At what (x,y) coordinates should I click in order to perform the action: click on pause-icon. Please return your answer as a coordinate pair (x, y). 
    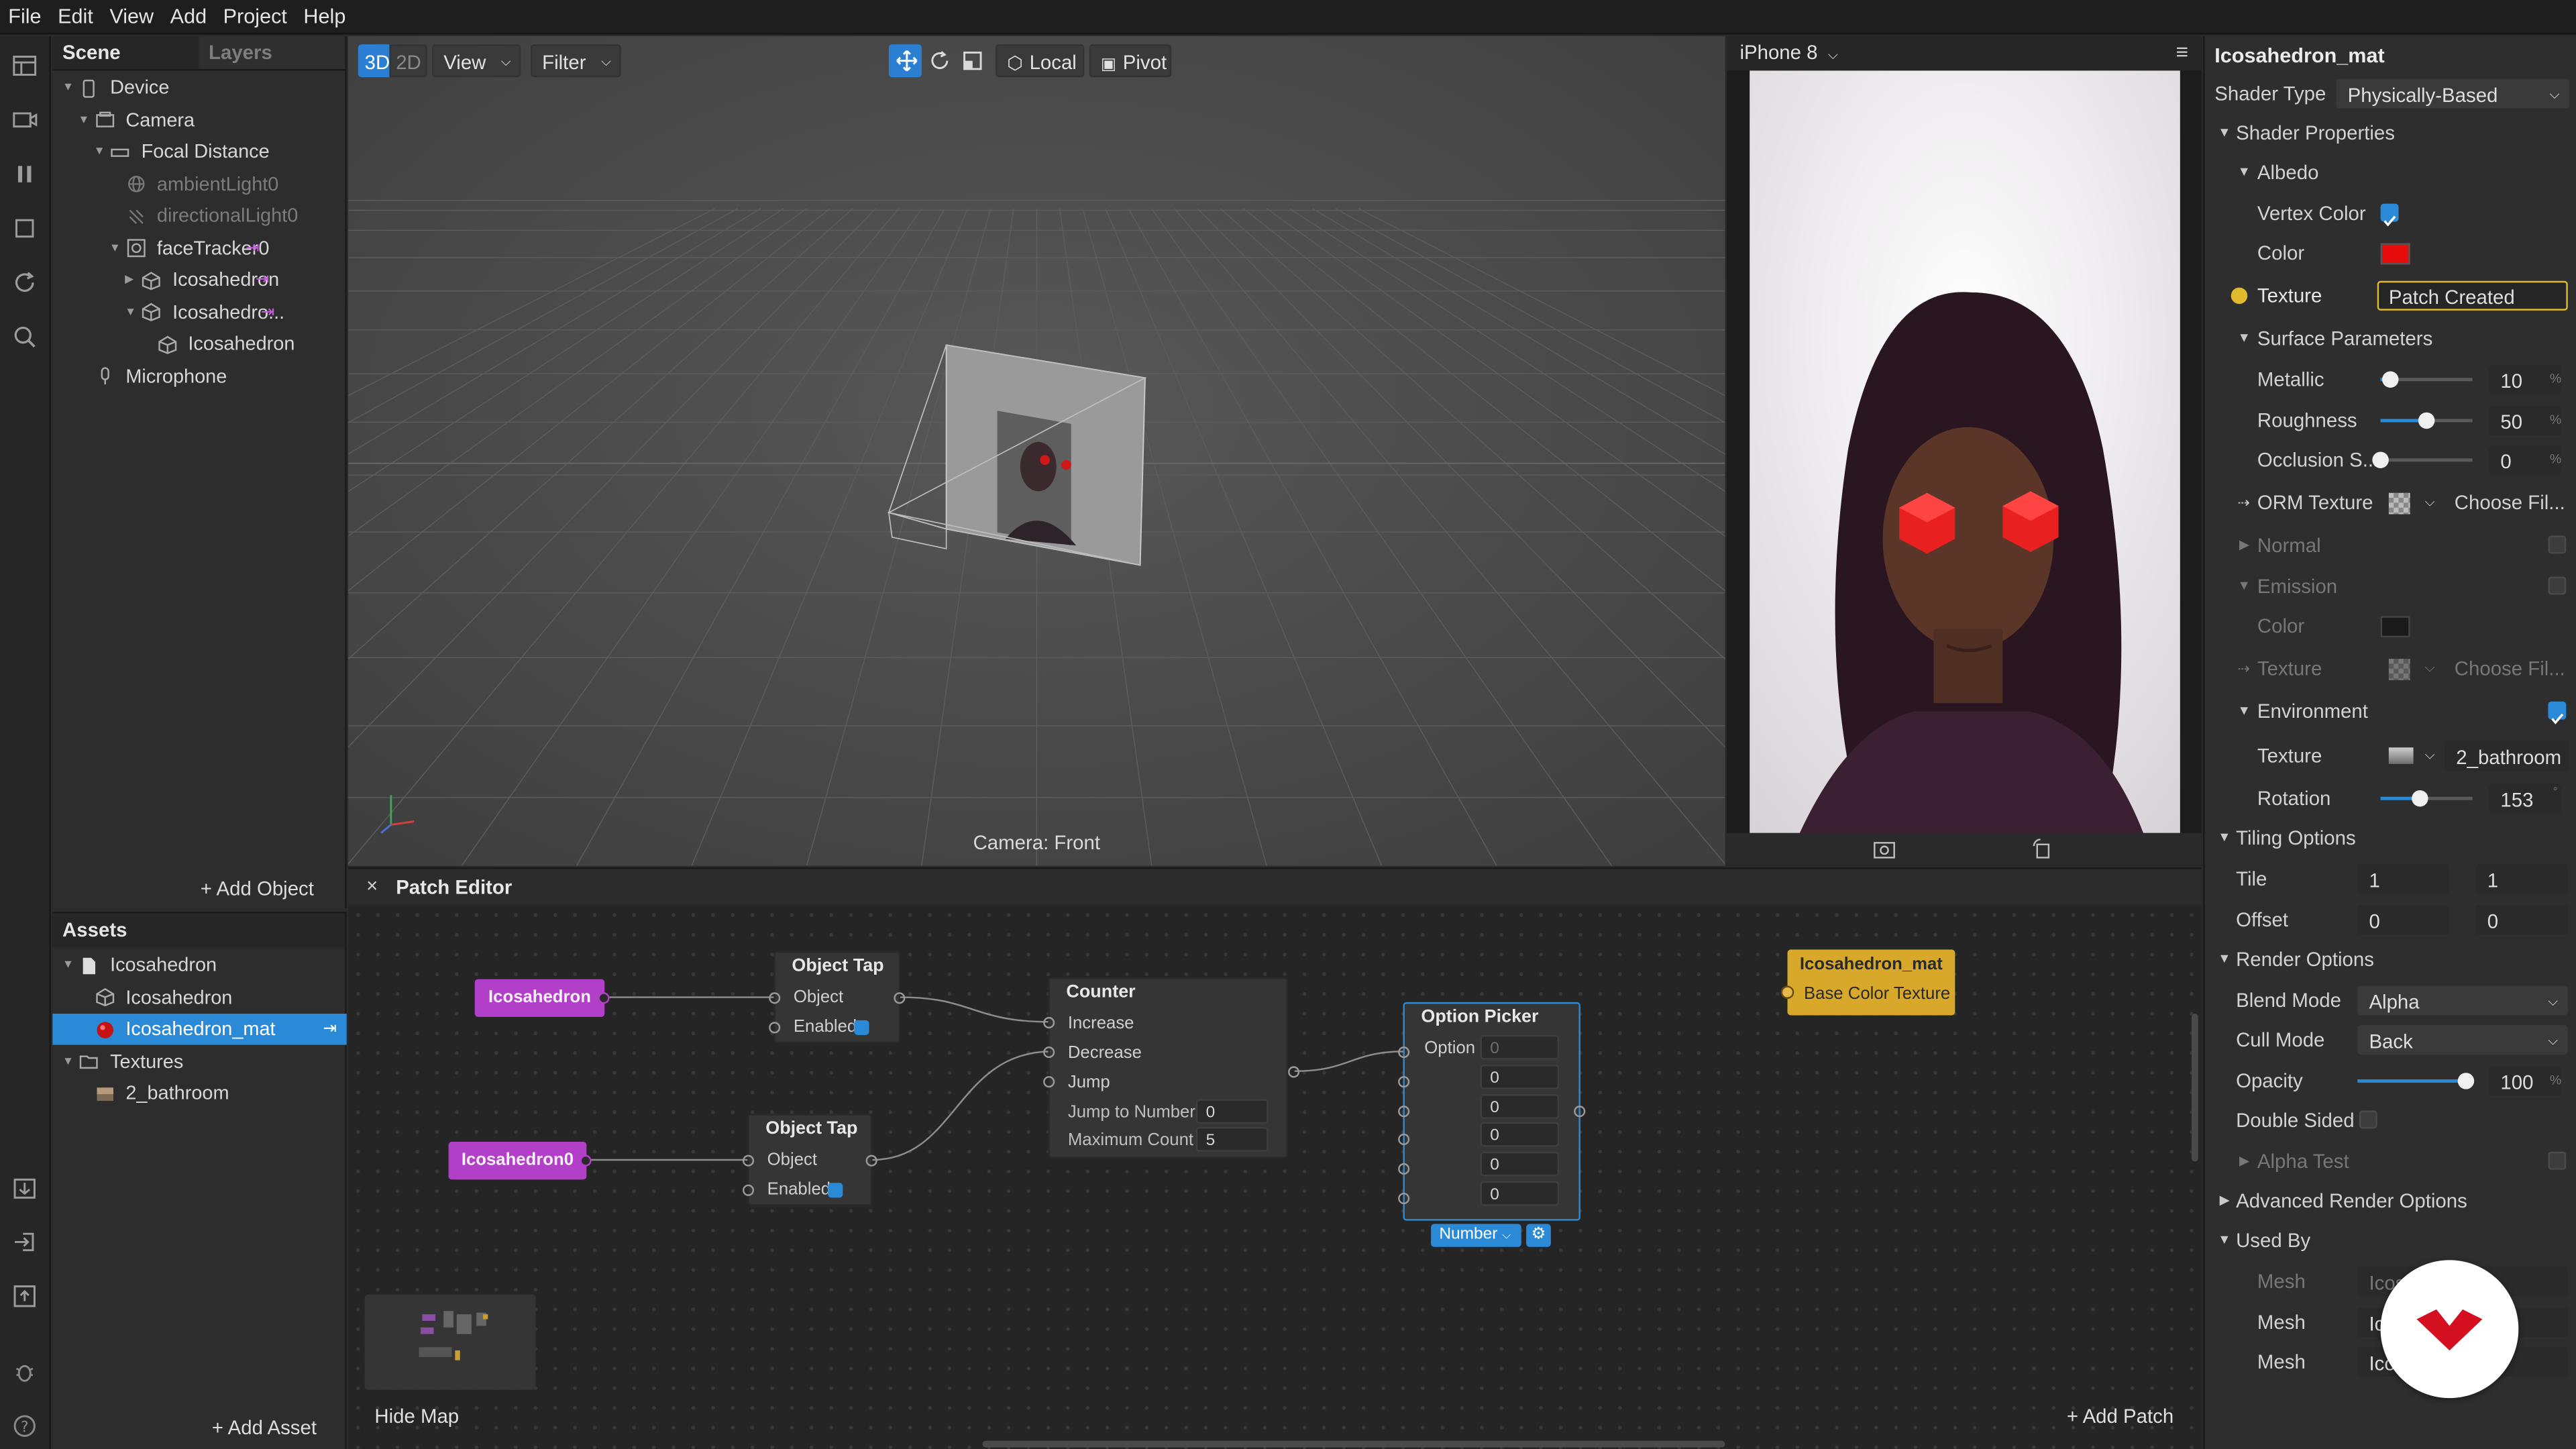
    Looking at the image, I should click on (24, 174).